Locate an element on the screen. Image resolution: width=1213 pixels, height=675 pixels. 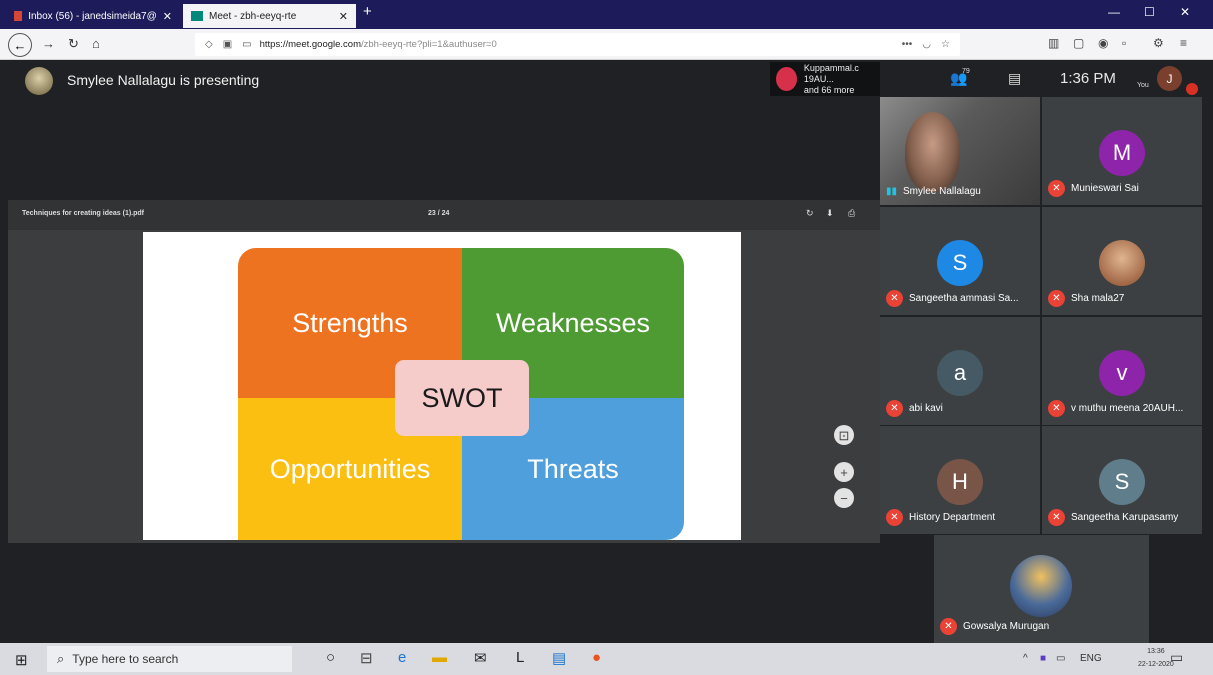
extension-icon: ◉ is located at coordinates (1103, 43).